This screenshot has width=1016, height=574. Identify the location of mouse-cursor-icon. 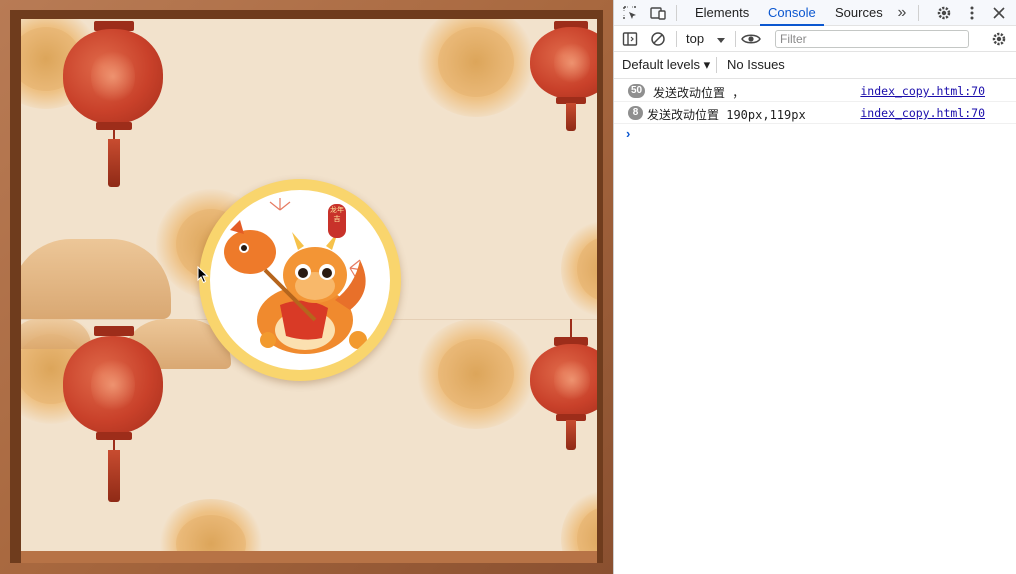
(203, 275).